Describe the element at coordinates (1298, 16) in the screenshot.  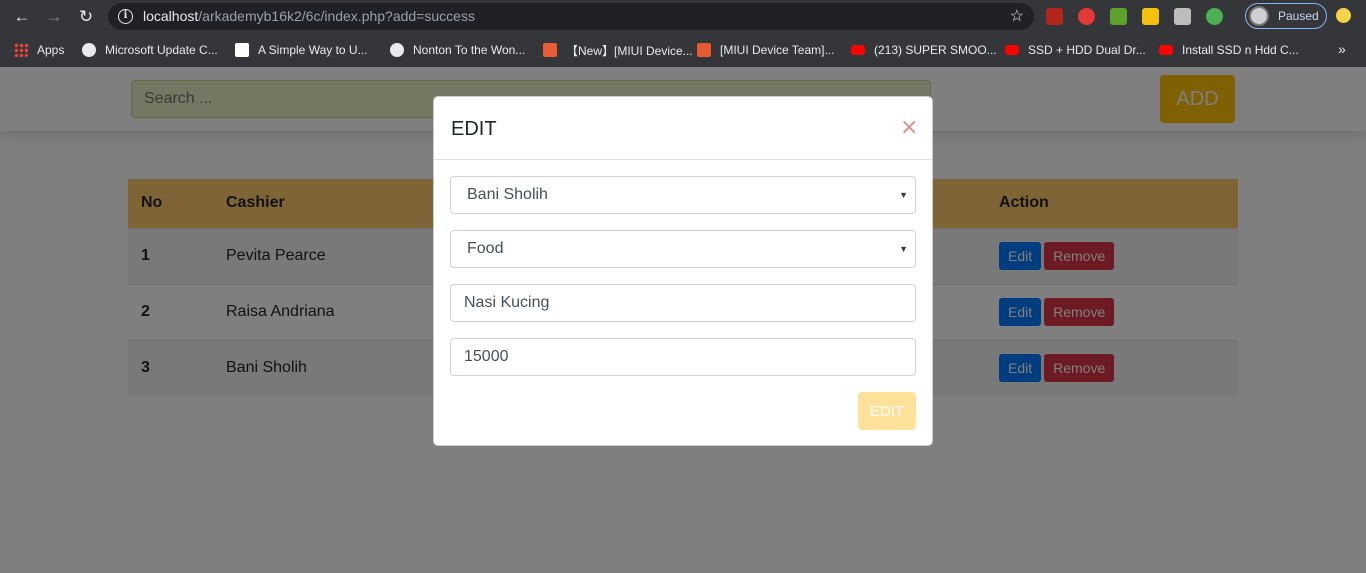
I see `profile-status: Paused` at that location.